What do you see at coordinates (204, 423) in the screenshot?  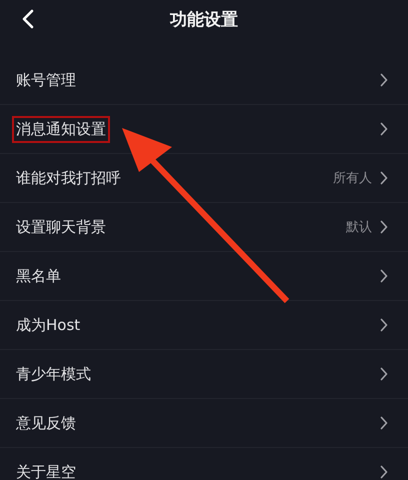 I see `settings-row: 意见反馈` at bounding box center [204, 423].